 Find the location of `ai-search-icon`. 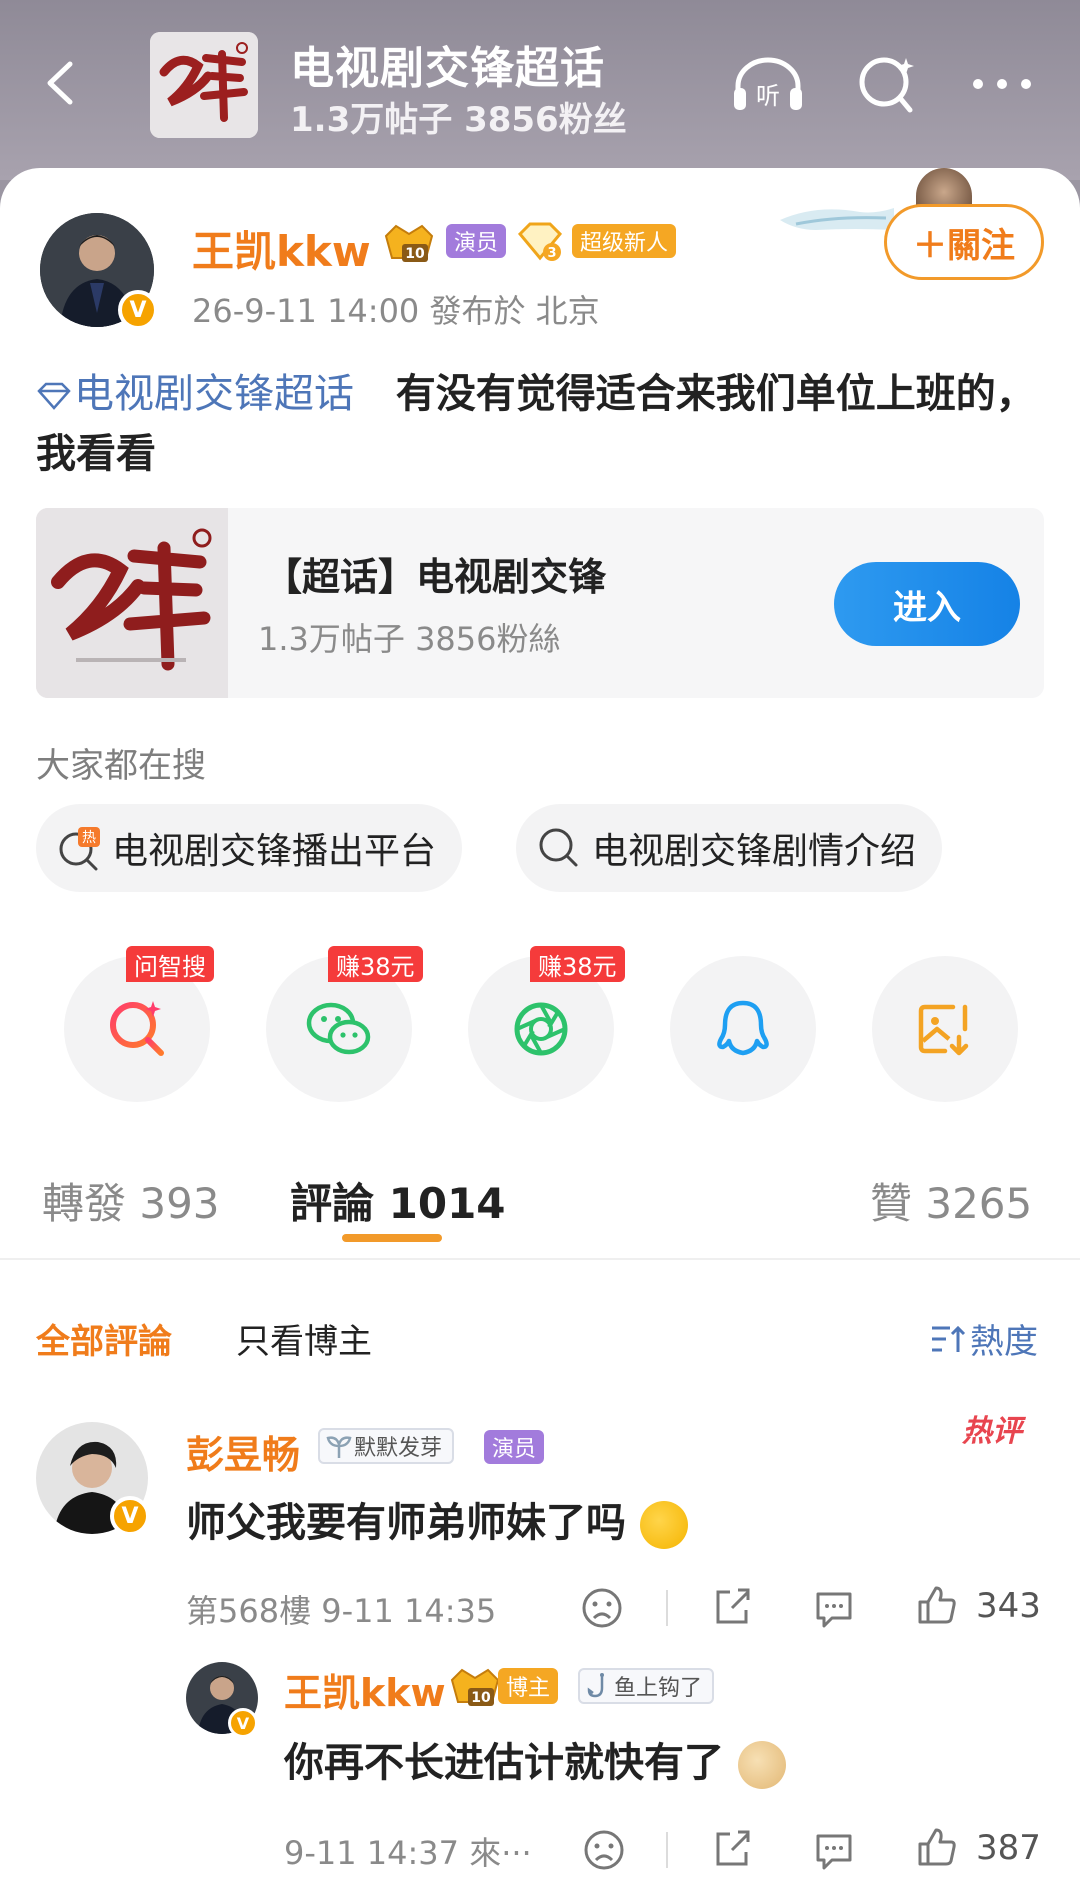

ai-search-icon is located at coordinates (137, 1028).